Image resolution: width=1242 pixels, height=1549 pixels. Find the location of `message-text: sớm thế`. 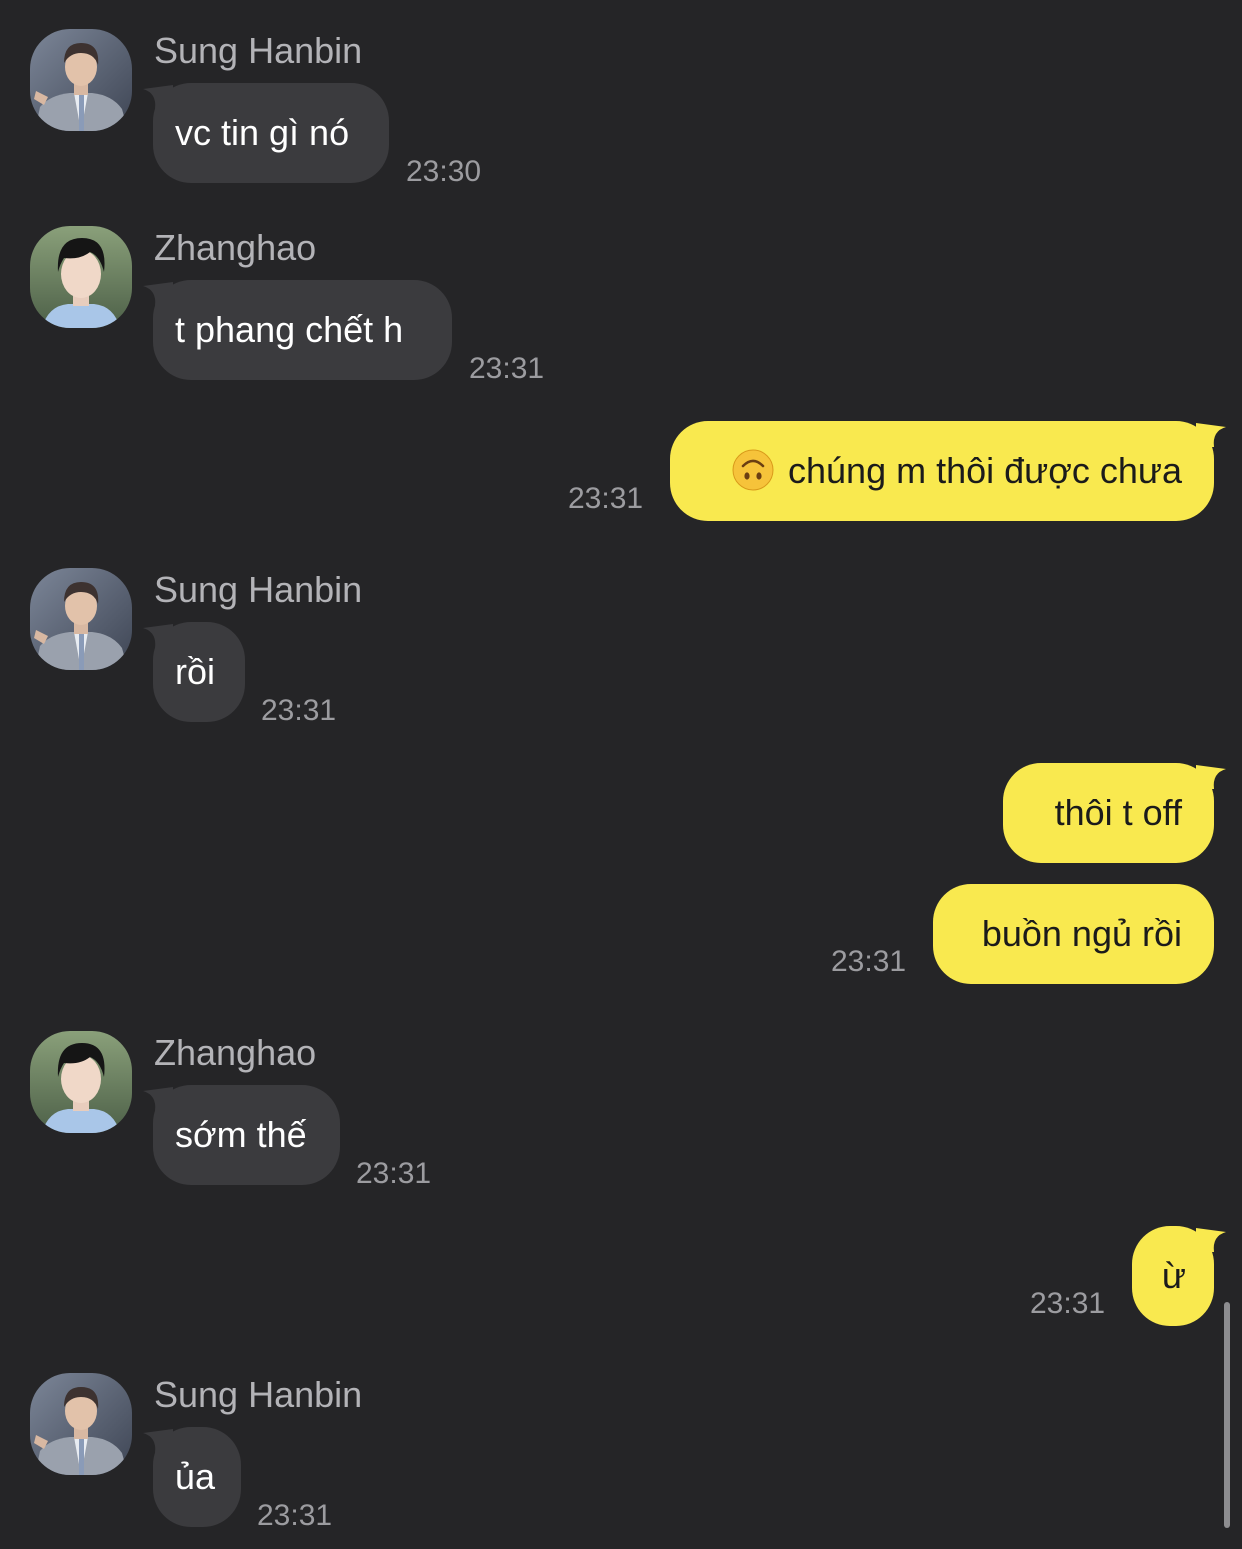

message-text: sớm thế is located at coordinates (241, 1134).